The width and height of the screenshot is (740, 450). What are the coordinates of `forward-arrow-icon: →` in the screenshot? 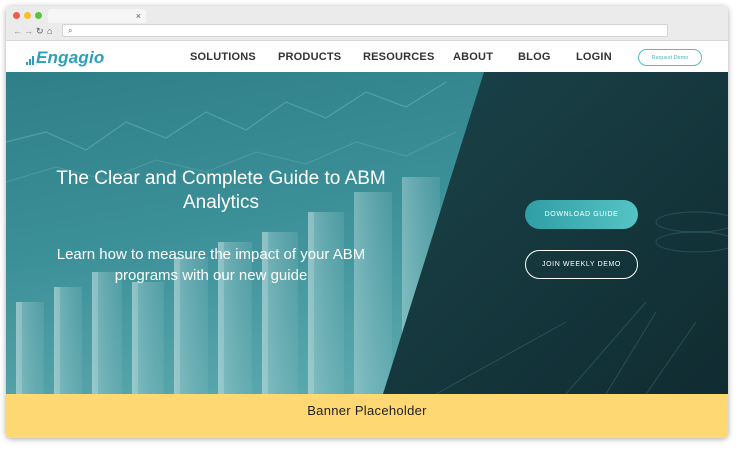 It's located at (28, 31).